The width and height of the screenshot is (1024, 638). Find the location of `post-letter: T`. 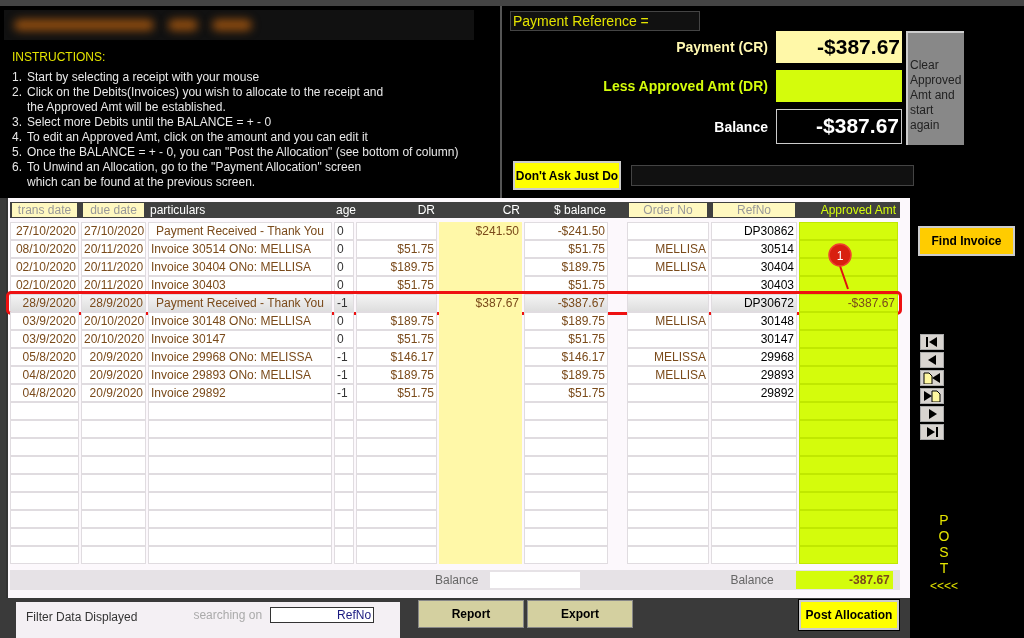

post-letter: T is located at coordinates (944, 568).